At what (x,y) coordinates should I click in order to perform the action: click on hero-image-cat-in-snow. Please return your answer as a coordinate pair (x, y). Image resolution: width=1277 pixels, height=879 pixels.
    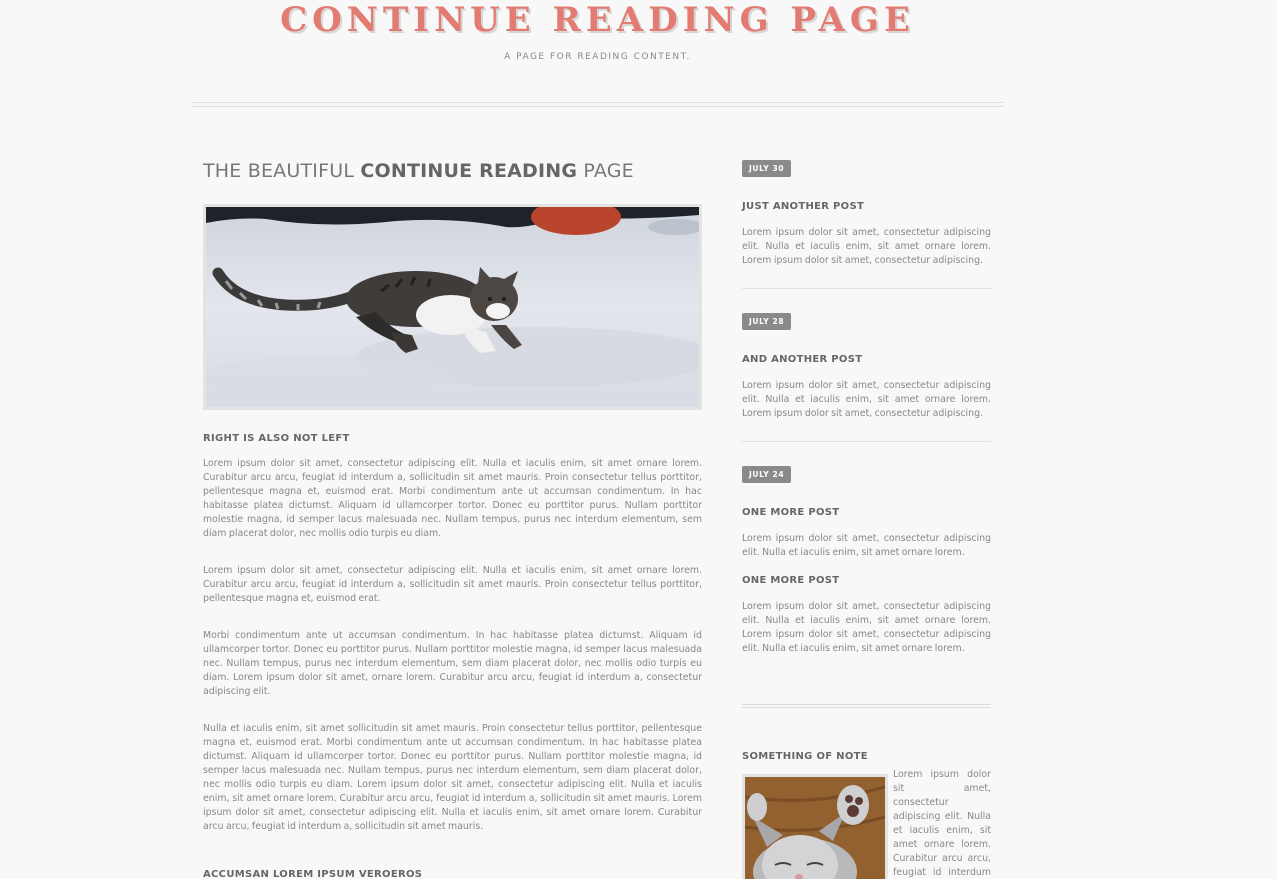
    Looking at the image, I should click on (452, 307).